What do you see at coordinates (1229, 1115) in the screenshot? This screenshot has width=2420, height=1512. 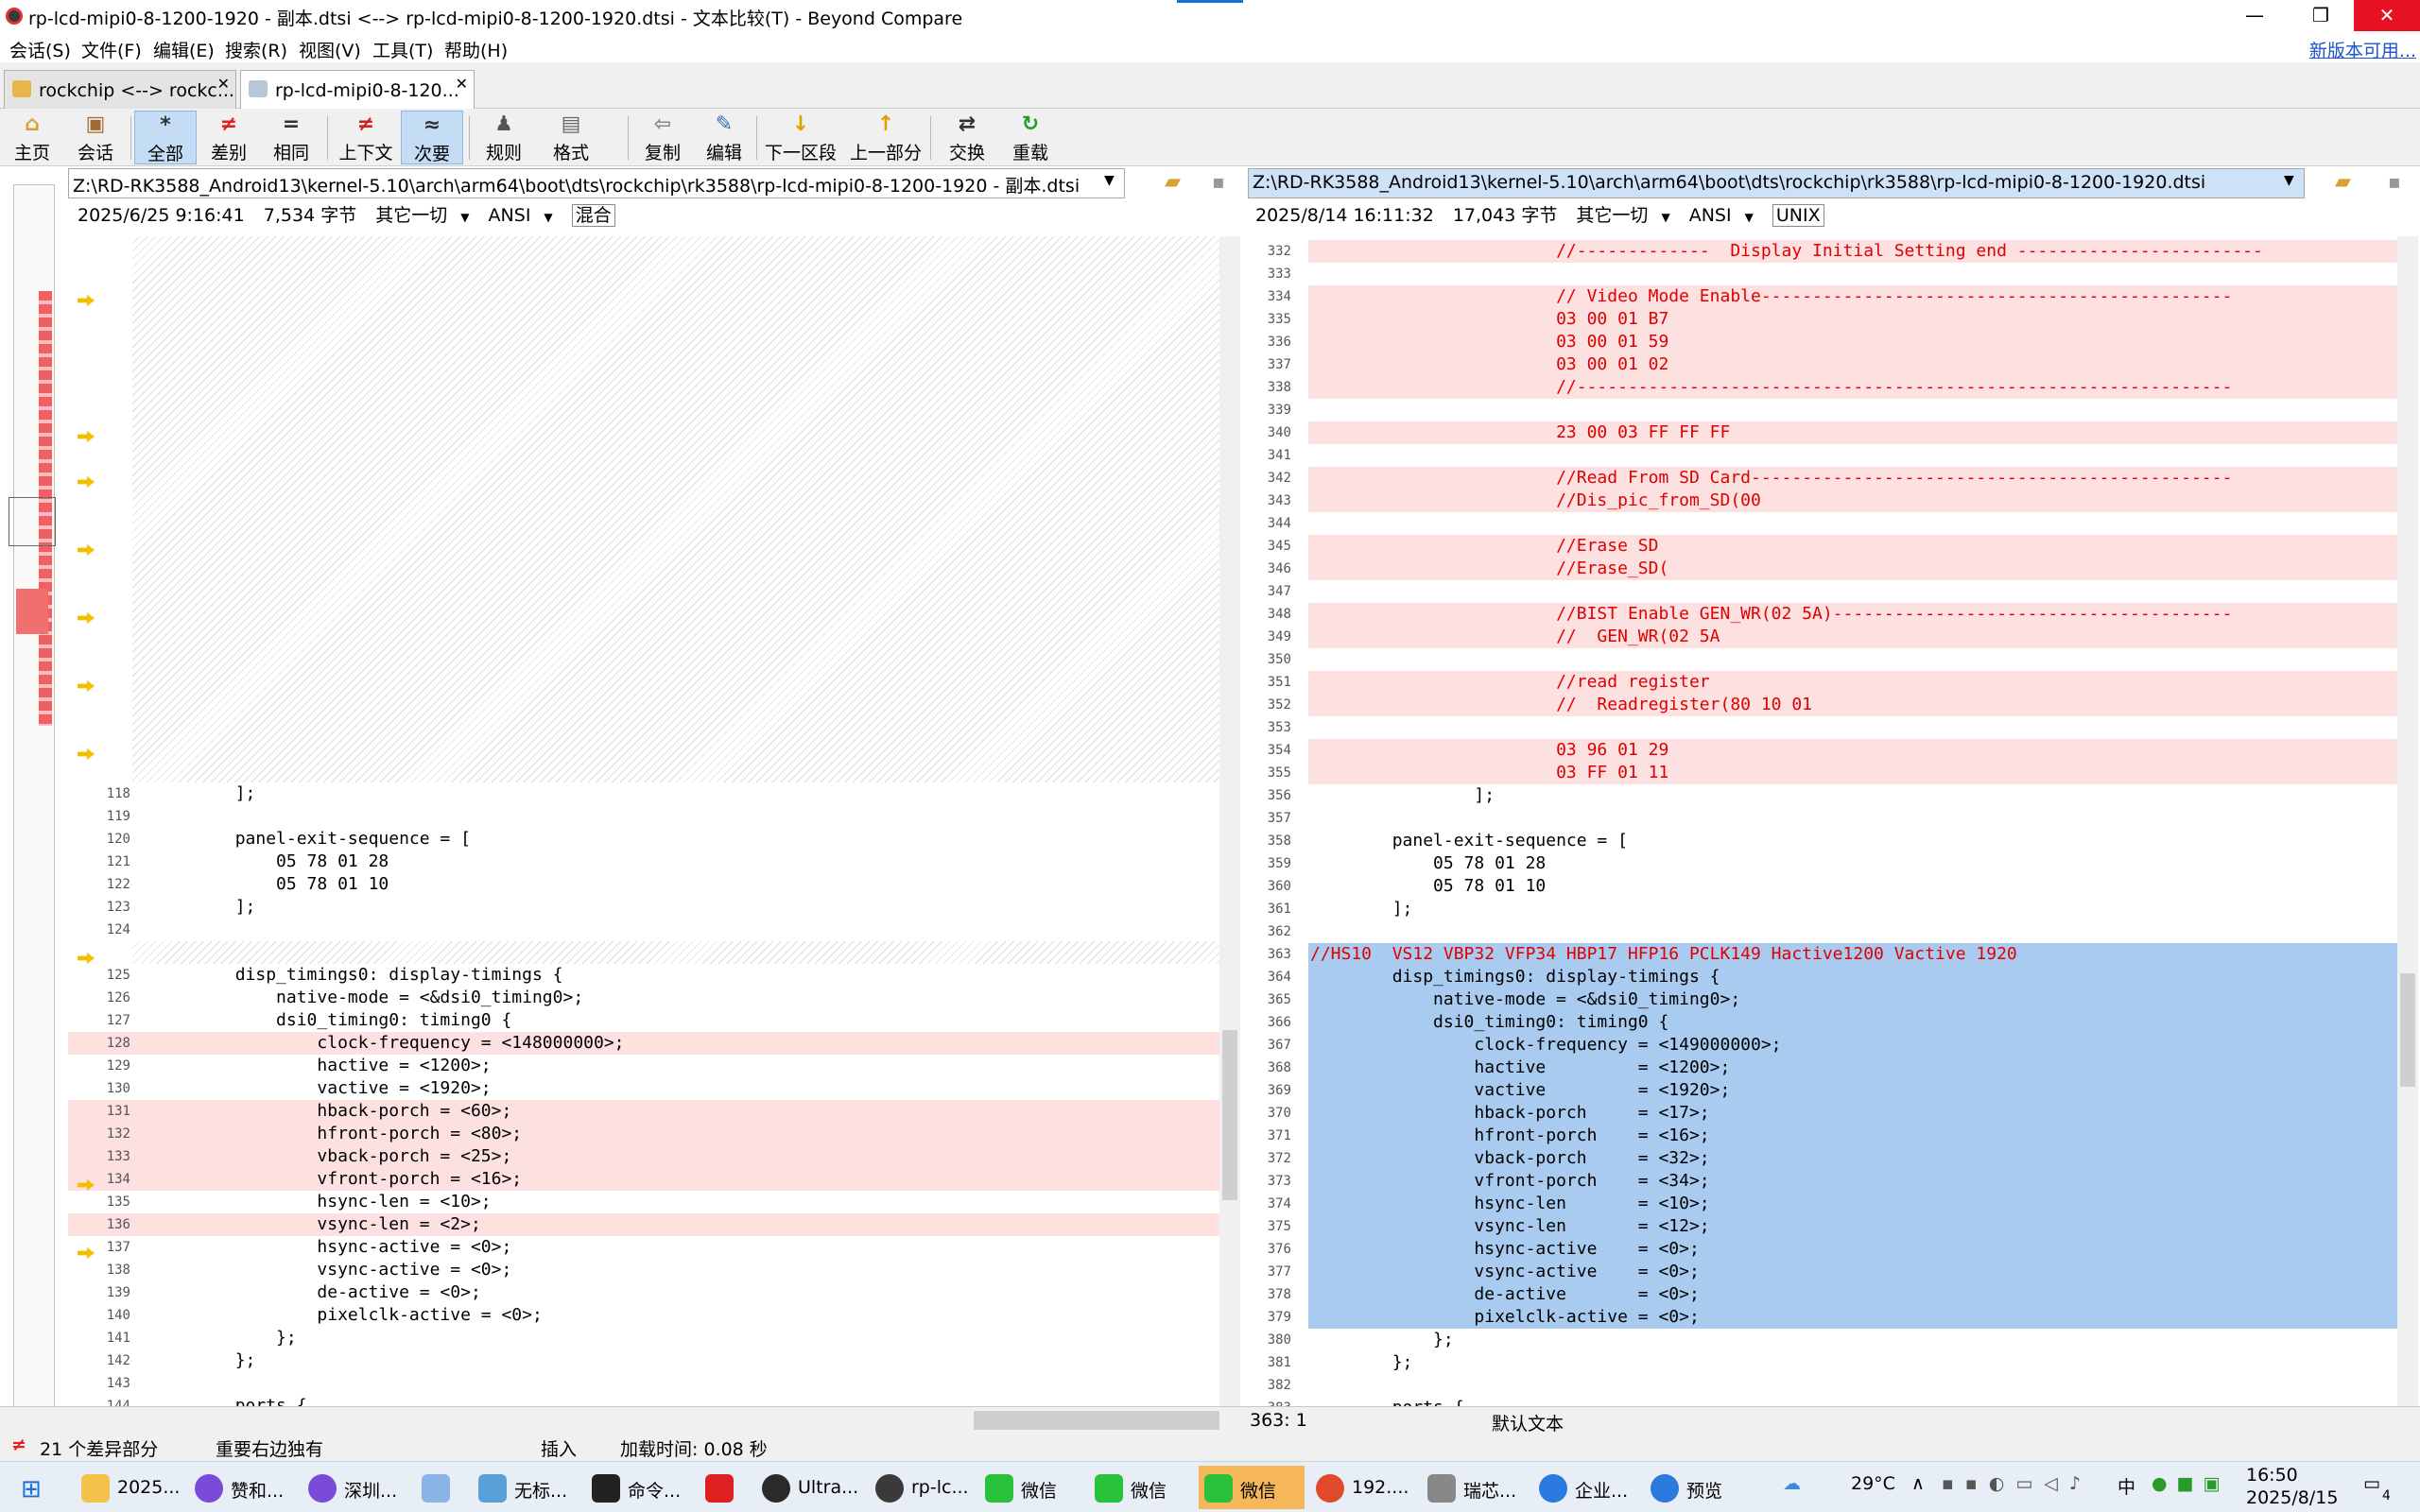 I see `left-scroll-thumb` at bounding box center [1229, 1115].